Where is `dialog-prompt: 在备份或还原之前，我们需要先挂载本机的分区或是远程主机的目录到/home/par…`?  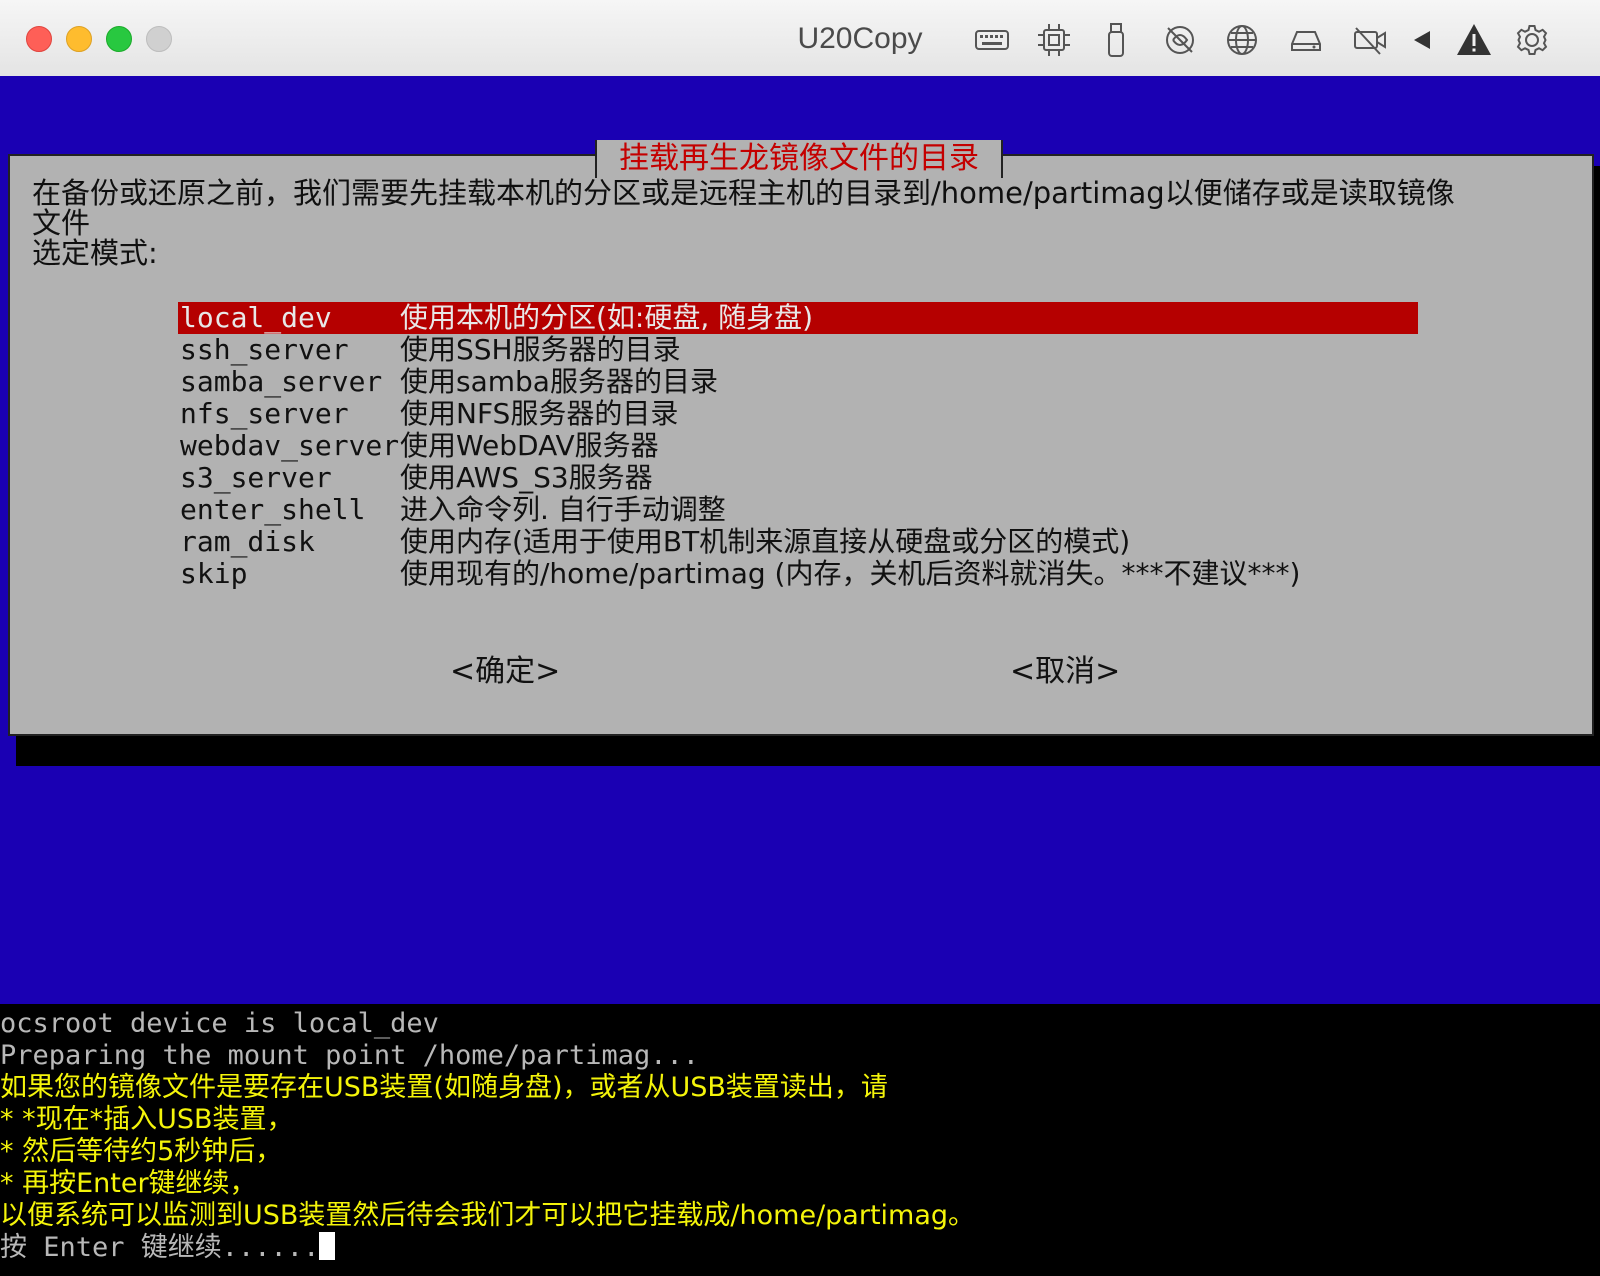
dialog-prompt: 在备份或还原之前，我们需要先挂载本机的分区或是远程主机的目录到/home/par… is located at coordinates (804, 223).